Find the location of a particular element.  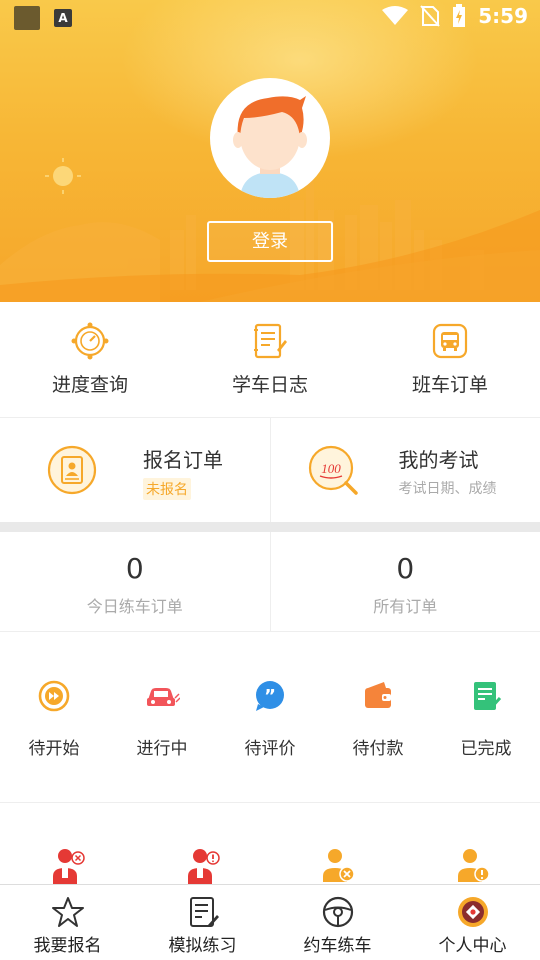

feature-learning-journal: 学车日志 is located at coordinates (270, 359).